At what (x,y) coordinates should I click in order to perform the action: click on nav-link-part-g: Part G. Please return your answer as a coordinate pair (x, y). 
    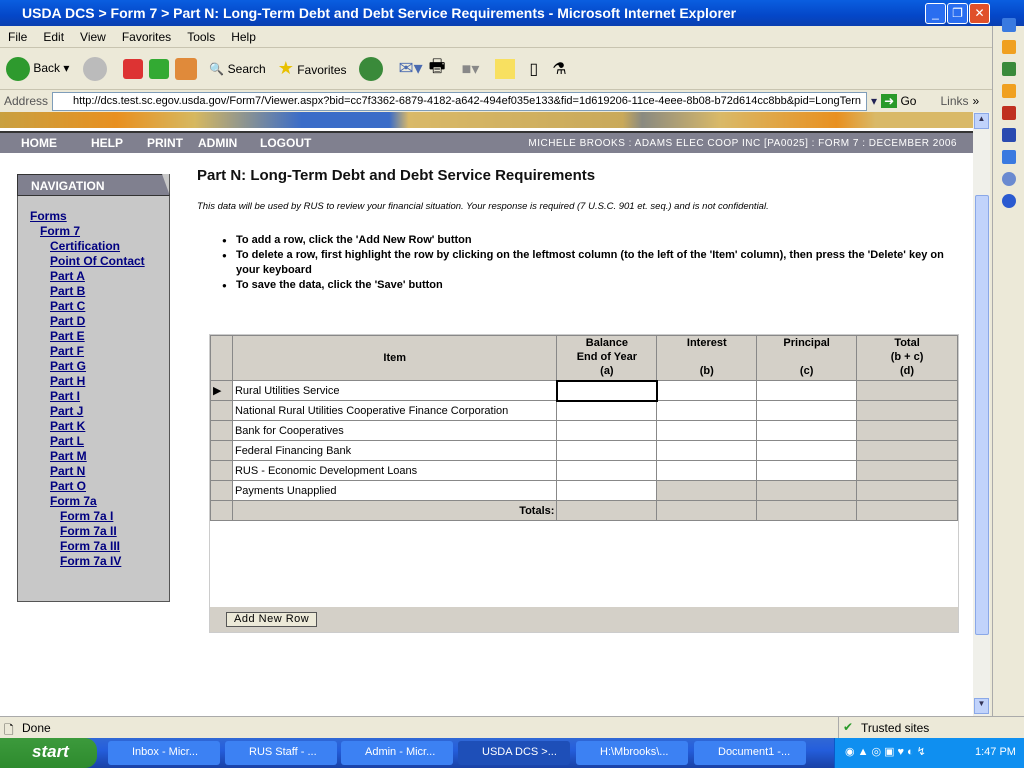
    Looking at the image, I should click on (68, 366).